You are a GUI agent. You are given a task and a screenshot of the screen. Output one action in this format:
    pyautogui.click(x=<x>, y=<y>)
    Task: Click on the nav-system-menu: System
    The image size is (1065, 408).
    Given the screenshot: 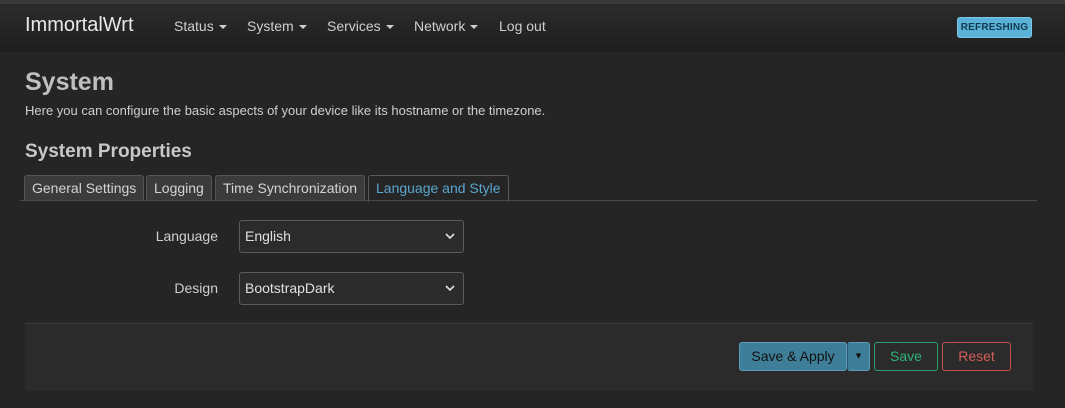 What is the action you would take?
    pyautogui.click(x=277, y=26)
    